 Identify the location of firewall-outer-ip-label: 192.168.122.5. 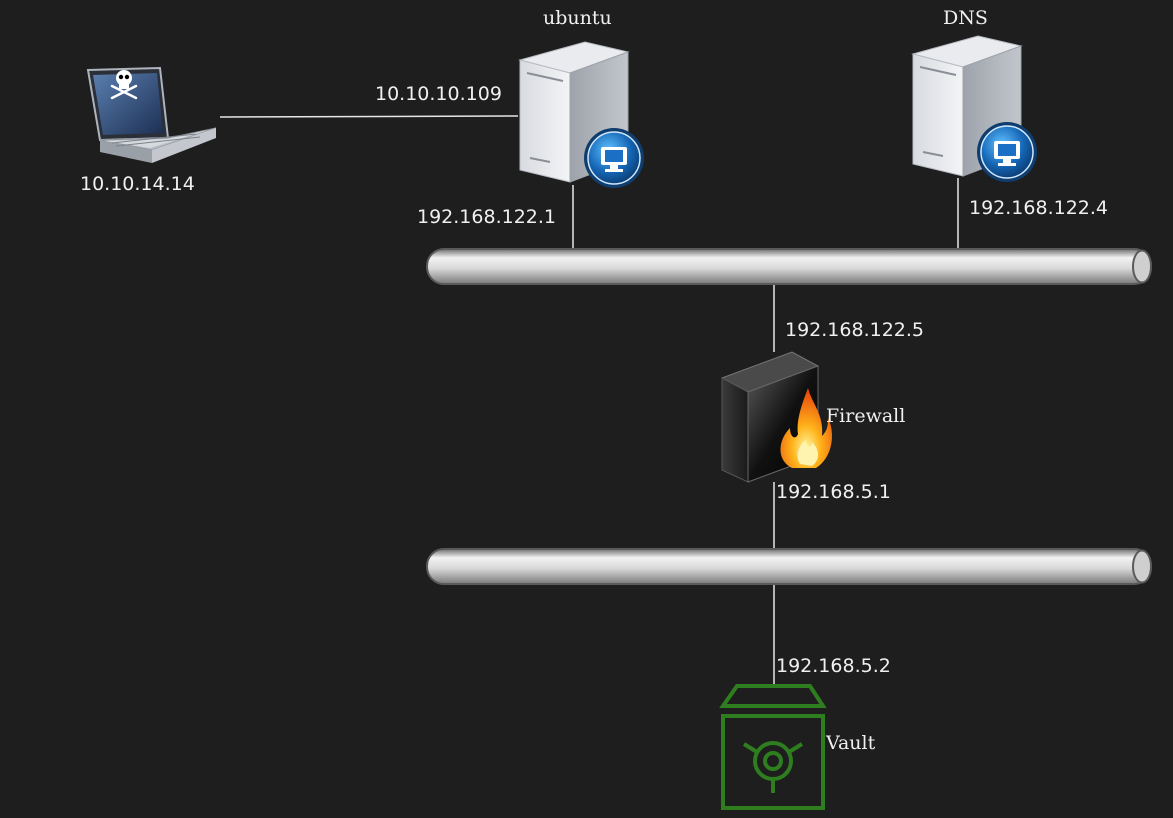
(855, 330).